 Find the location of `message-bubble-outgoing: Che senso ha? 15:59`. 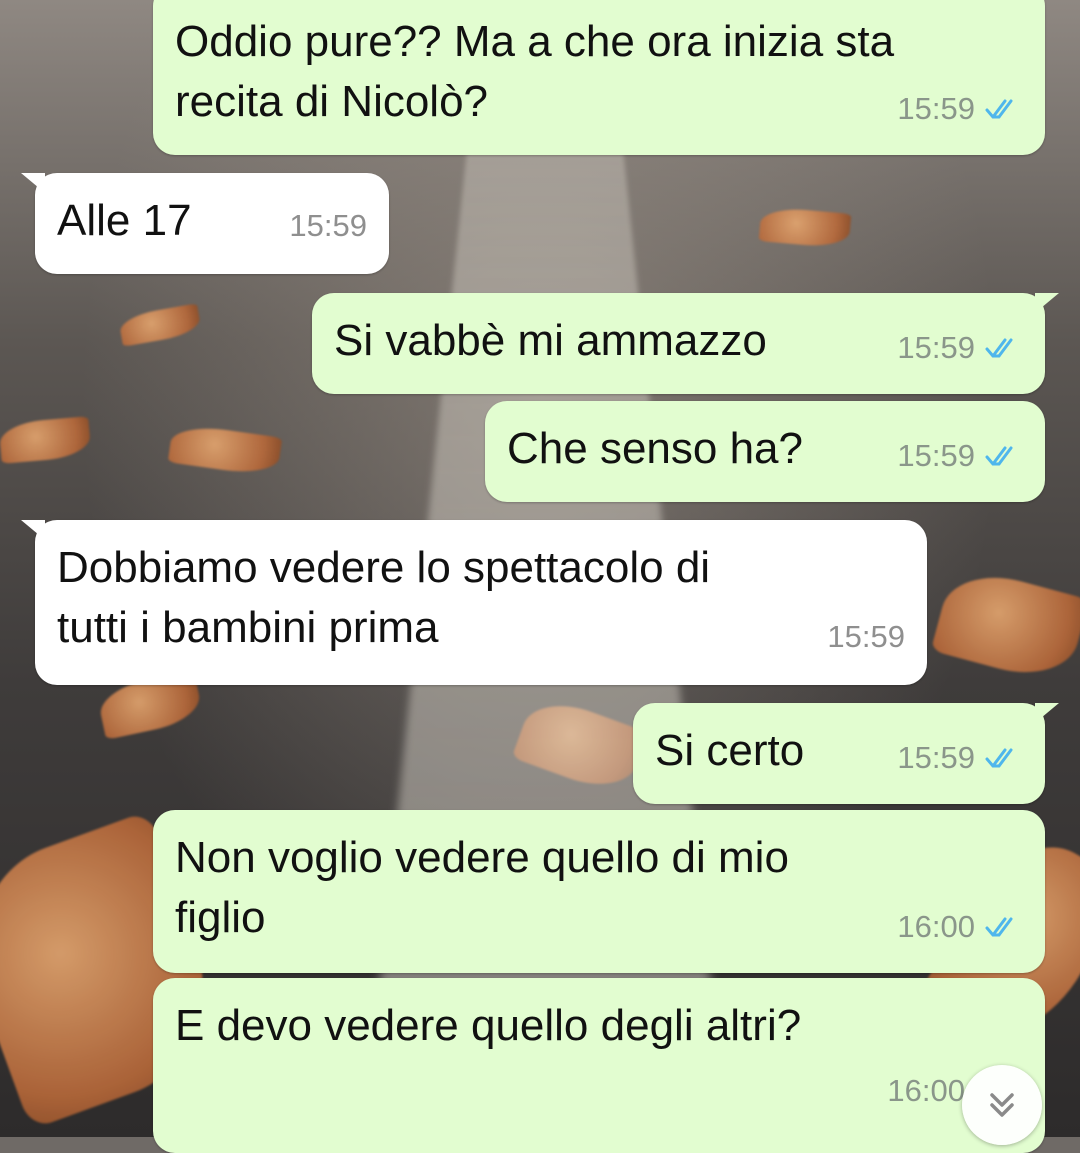

message-bubble-outgoing: Che senso ha? 15:59 is located at coordinates (765, 451).